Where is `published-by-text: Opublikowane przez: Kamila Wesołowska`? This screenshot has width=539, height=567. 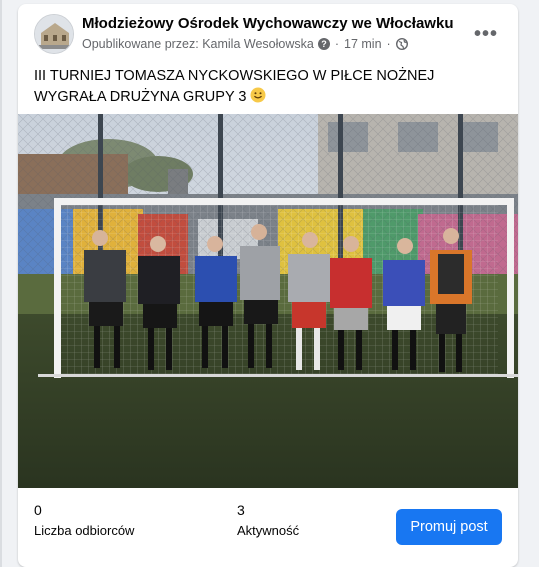 published-by-text: Opublikowane przez: Kamila Wesołowska is located at coordinates (198, 44).